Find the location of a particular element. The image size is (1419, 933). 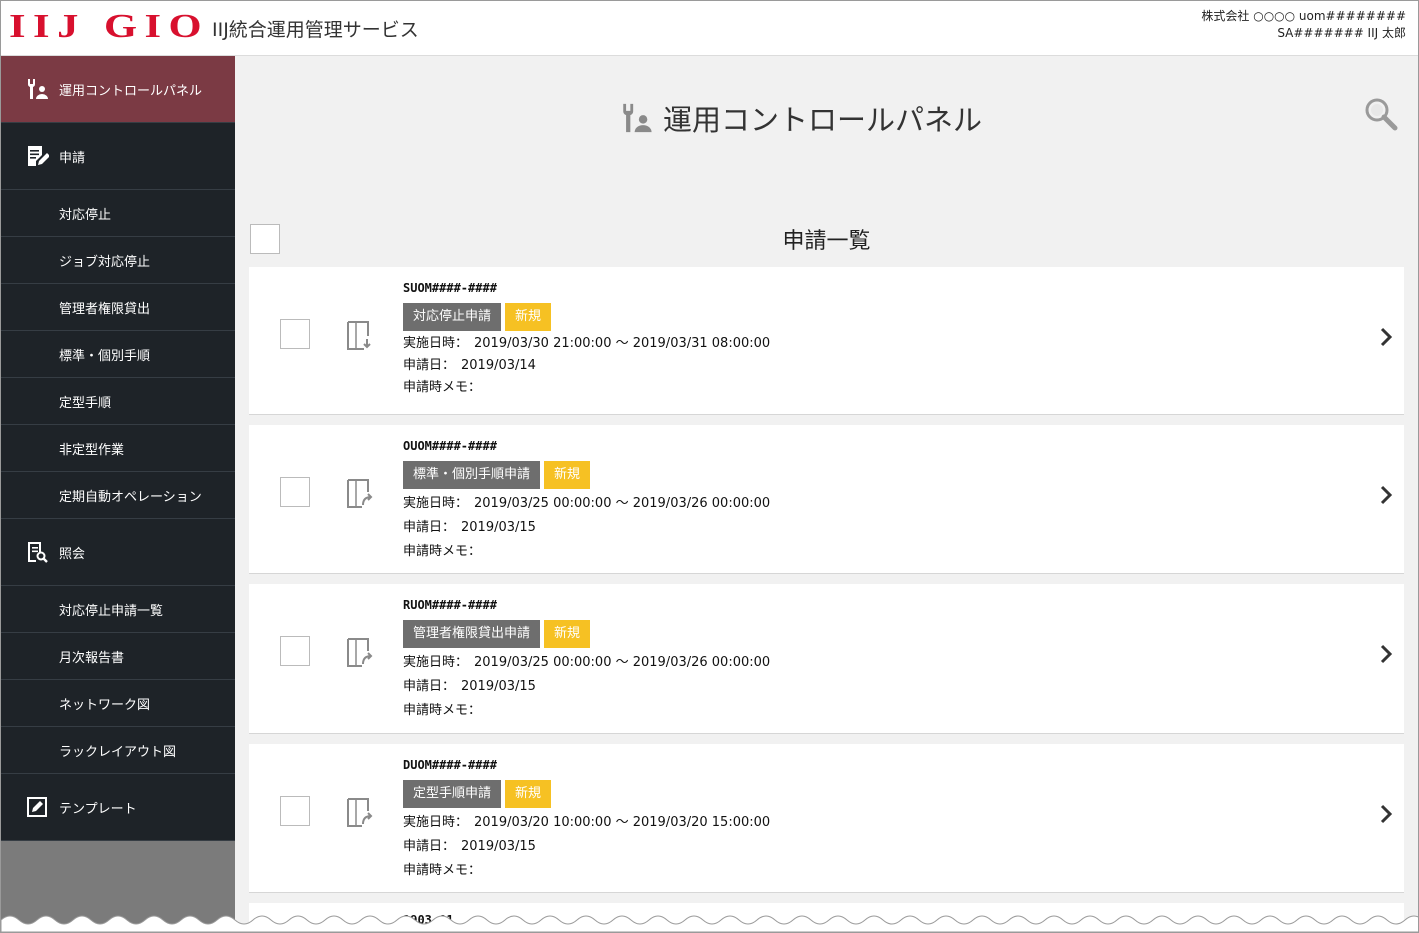

form-edit-icon is located at coordinates (38, 156).